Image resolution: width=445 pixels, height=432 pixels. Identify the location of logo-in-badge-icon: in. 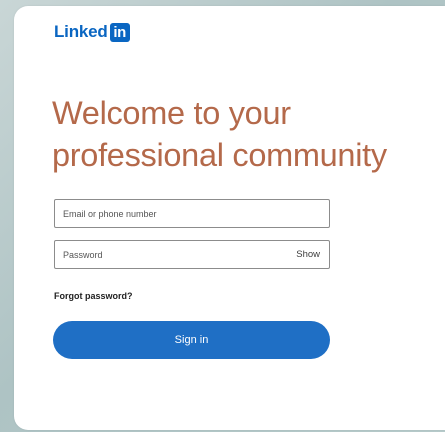
(119, 32).